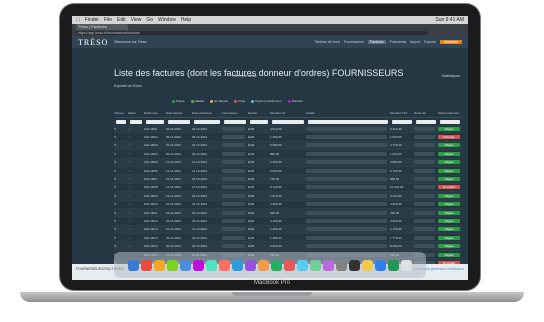  Describe the element at coordinates (402, 113) in the screenshot. I see `column-header: Montant TTC` at that location.